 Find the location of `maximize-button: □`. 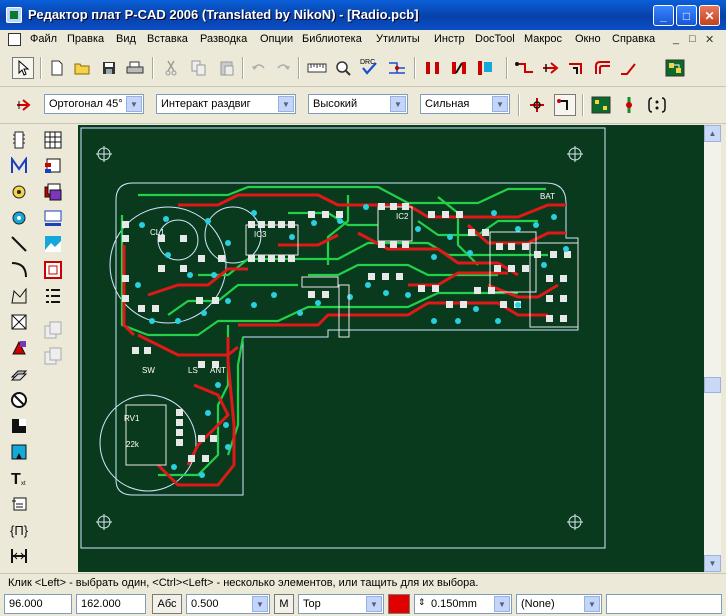

maximize-button: □ is located at coordinates (686, 15).